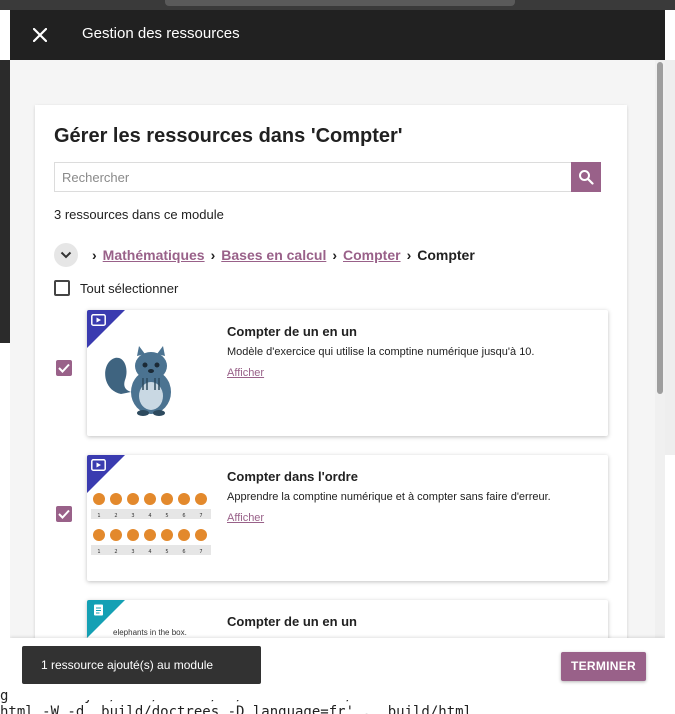 Image resolution: width=675 pixels, height=714 pixels. I want to click on background-window-strip, so click(5, 201).